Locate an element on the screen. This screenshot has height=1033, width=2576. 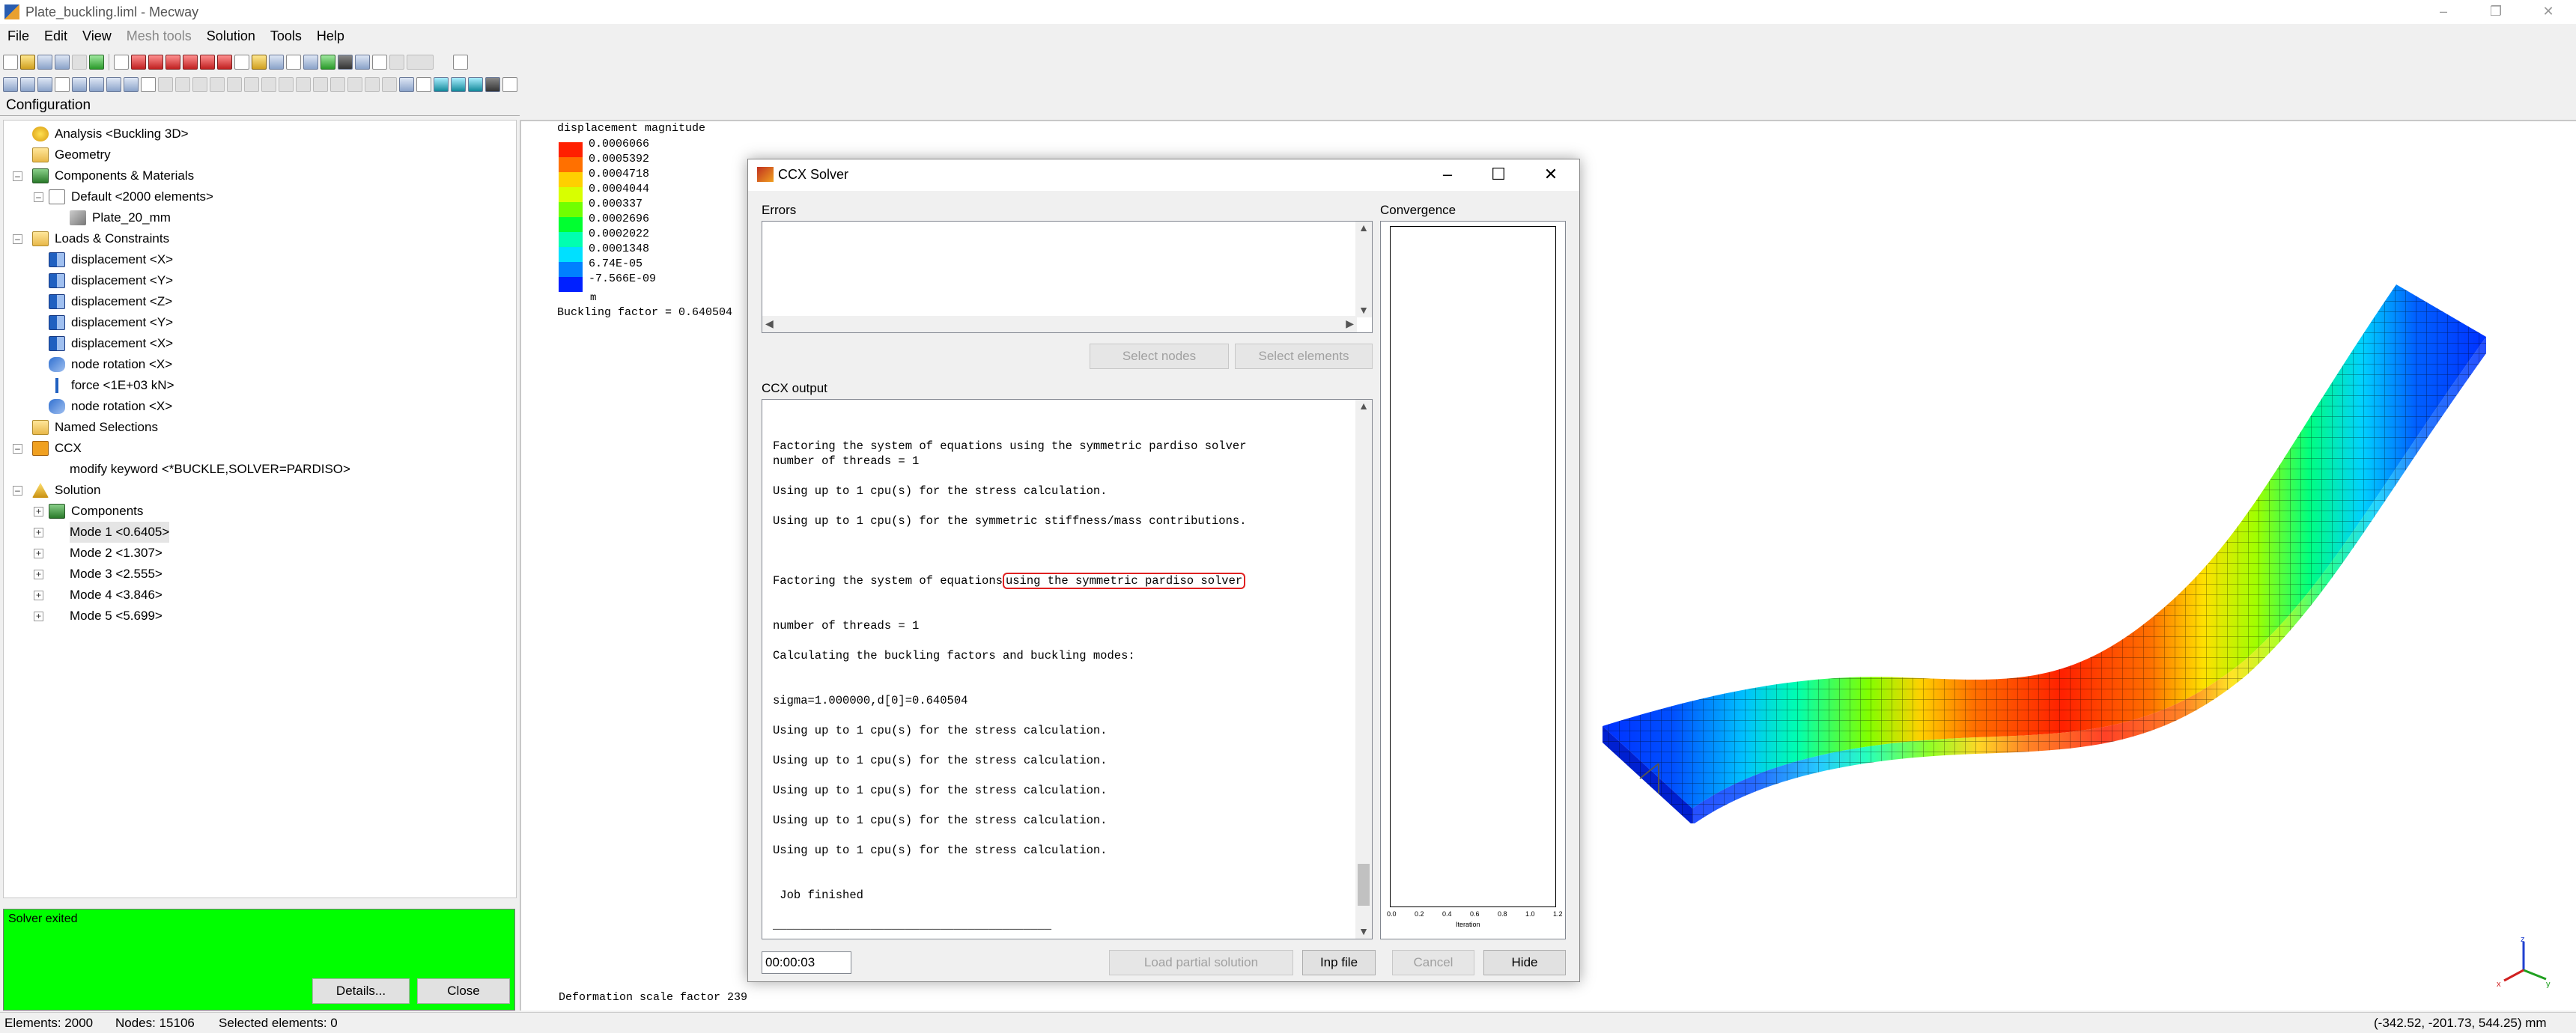
tree-item-geometry: Geometry is located at coordinates (71, 154).